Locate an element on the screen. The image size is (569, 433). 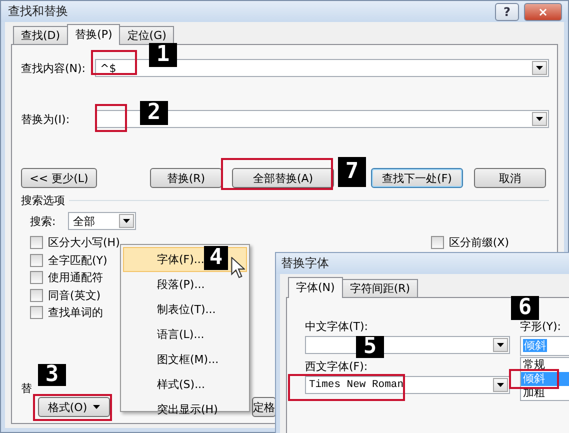
dialog-button: << 更少(L) is located at coordinates (59, 178).